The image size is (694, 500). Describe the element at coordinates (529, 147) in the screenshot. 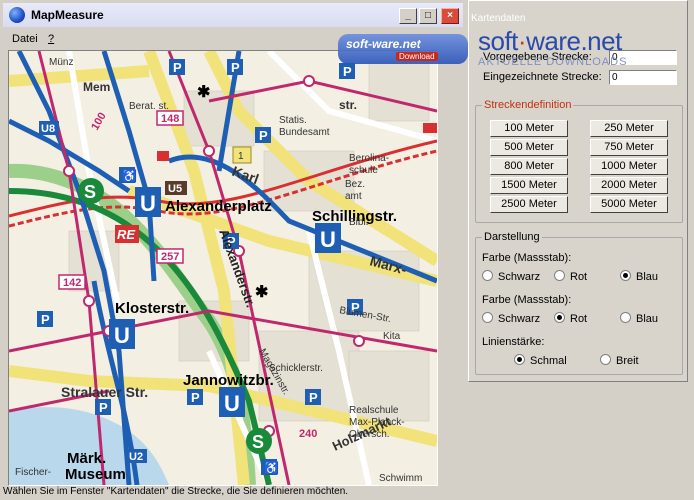

I see `btn-500m: 500 Meter` at that location.